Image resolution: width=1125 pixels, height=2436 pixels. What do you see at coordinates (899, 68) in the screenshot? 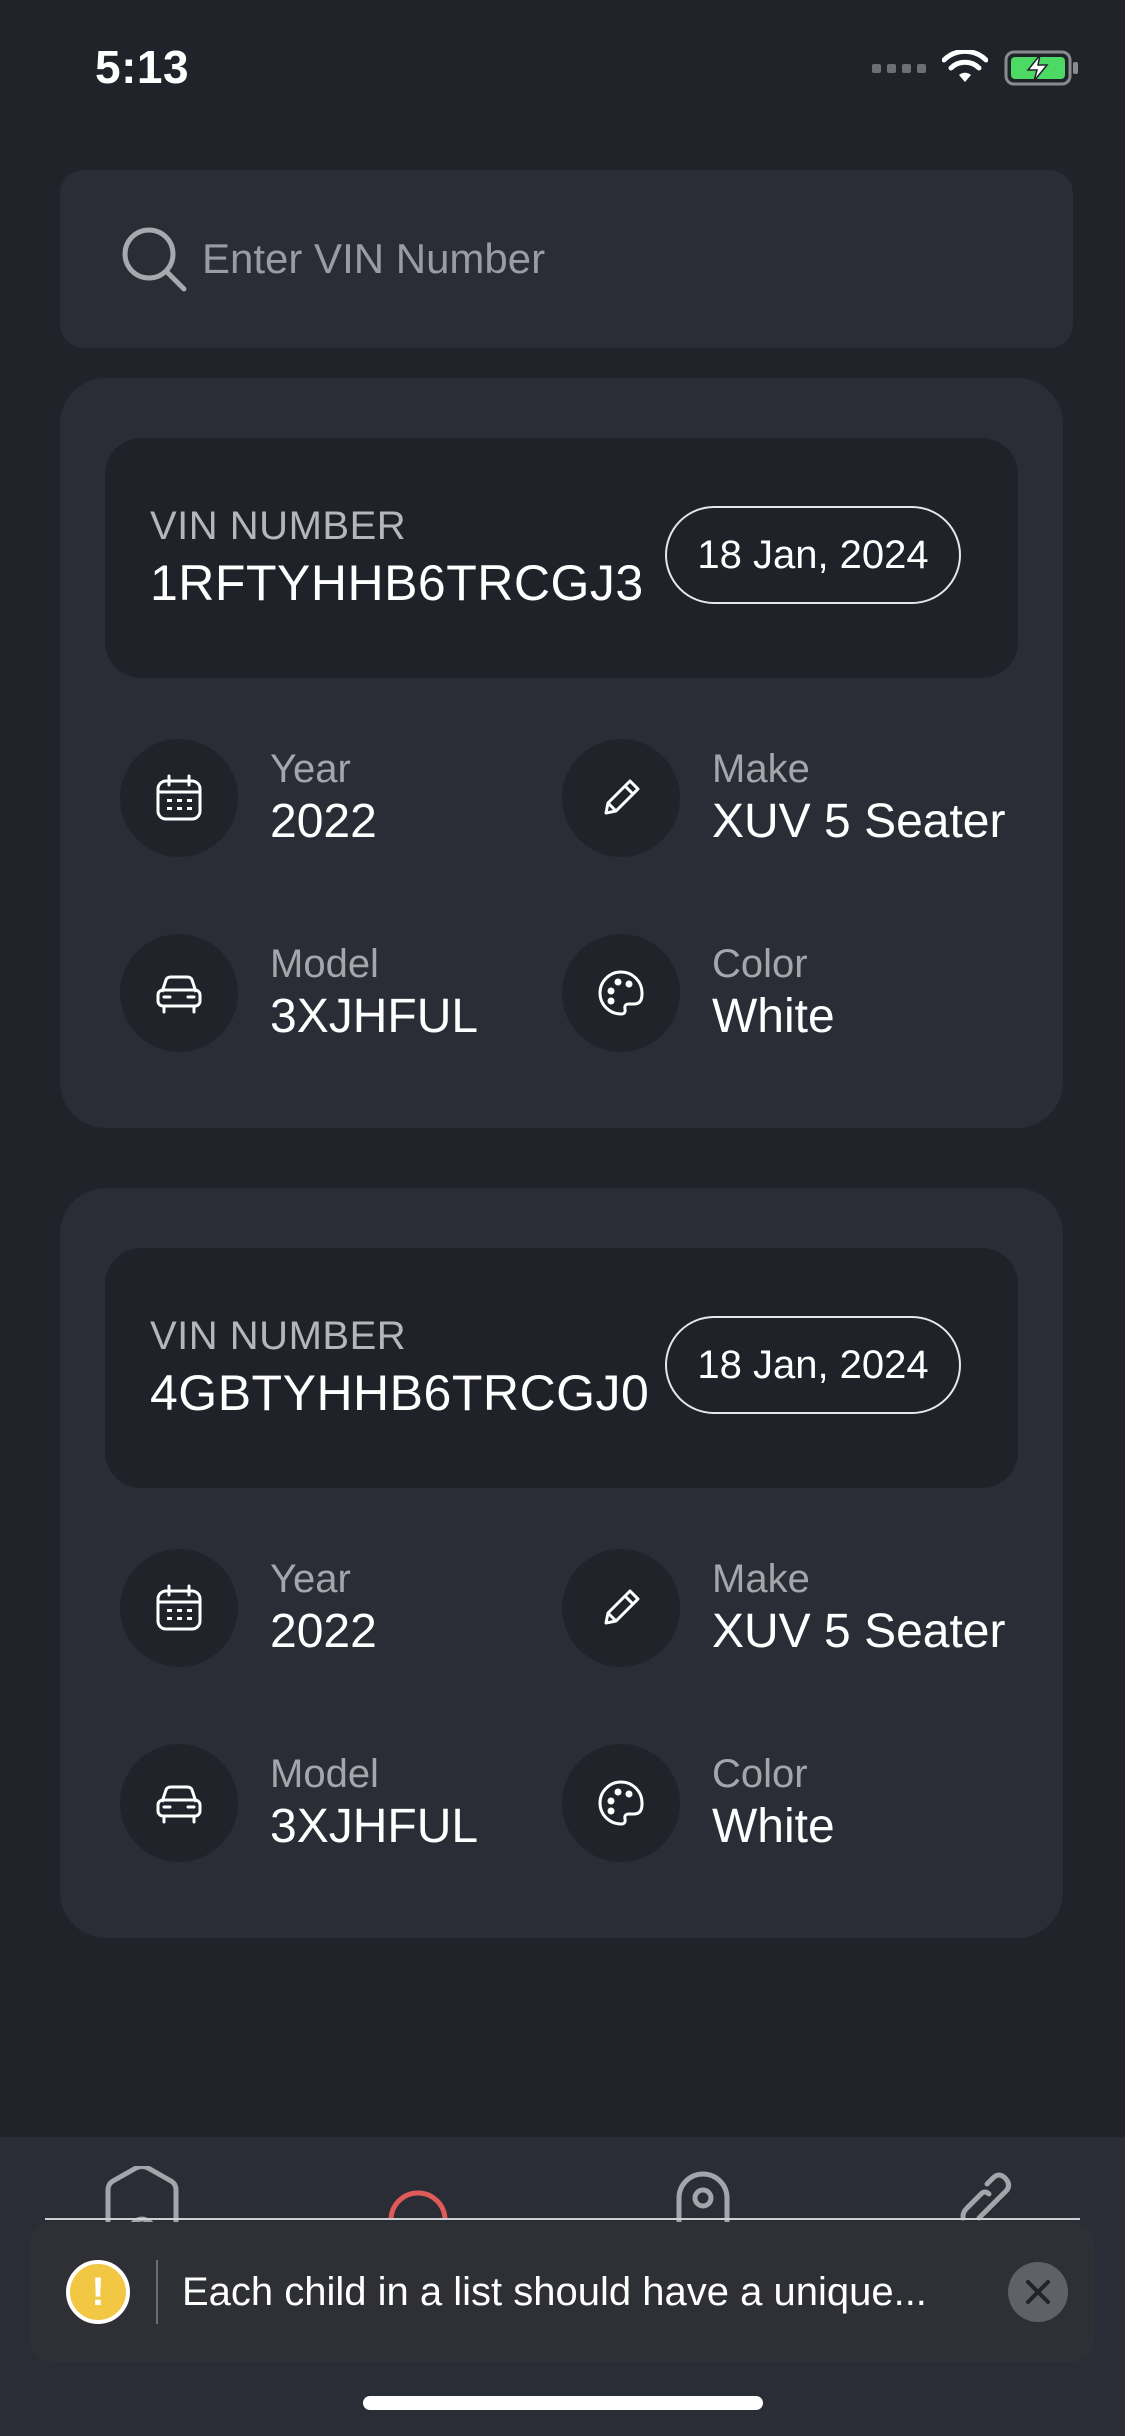
I see `cellular-signal-icon` at bounding box center [899, 68].